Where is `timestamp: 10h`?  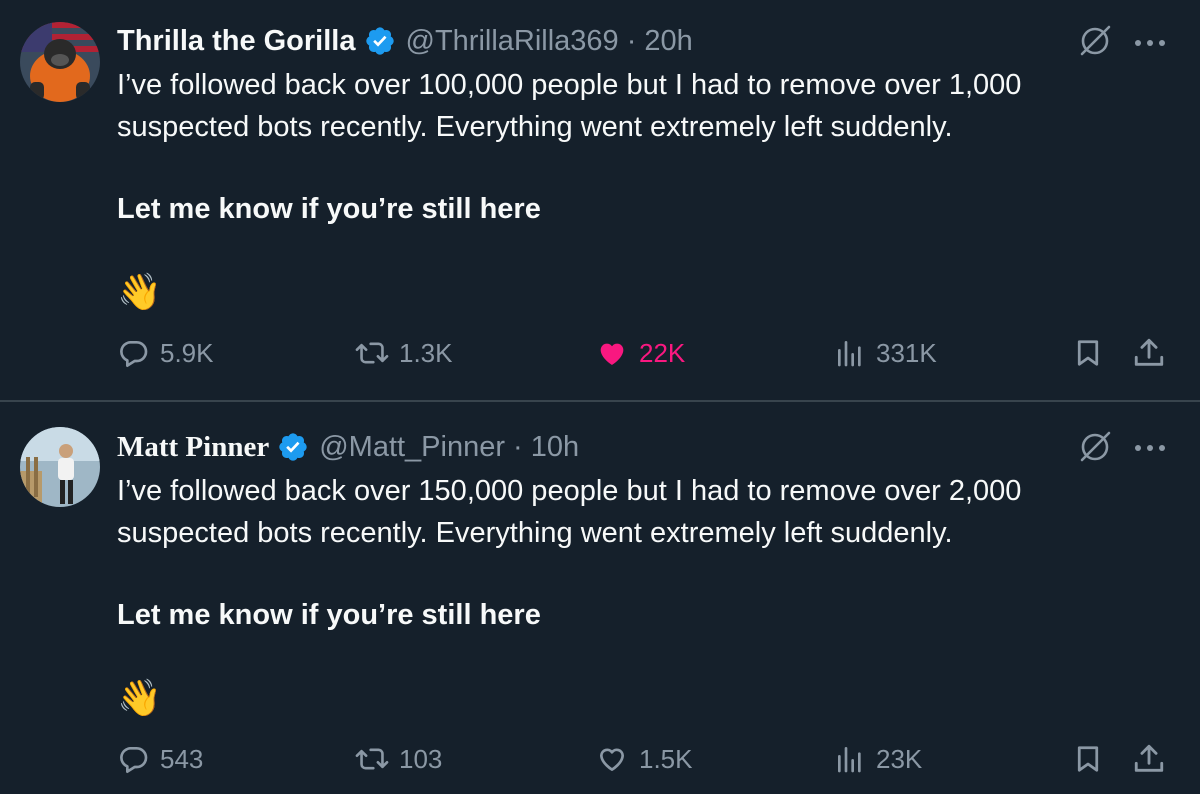
timestamp: 10h is located at coordinates (555, 447).